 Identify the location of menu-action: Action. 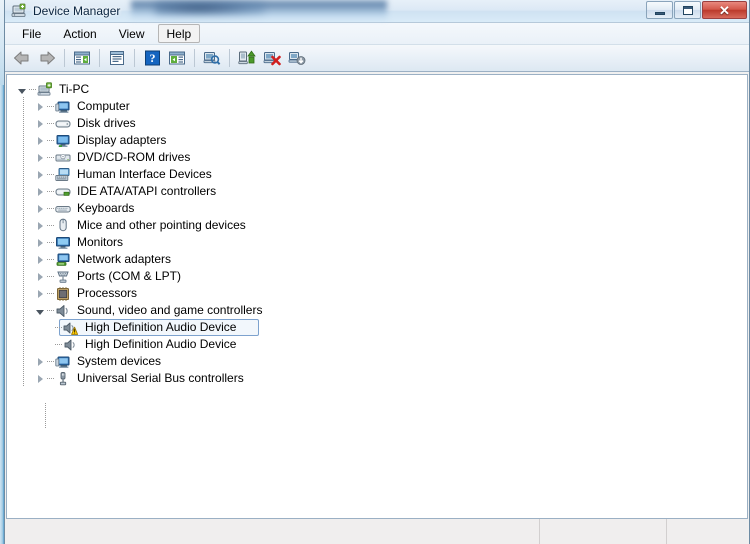
(79, 33).